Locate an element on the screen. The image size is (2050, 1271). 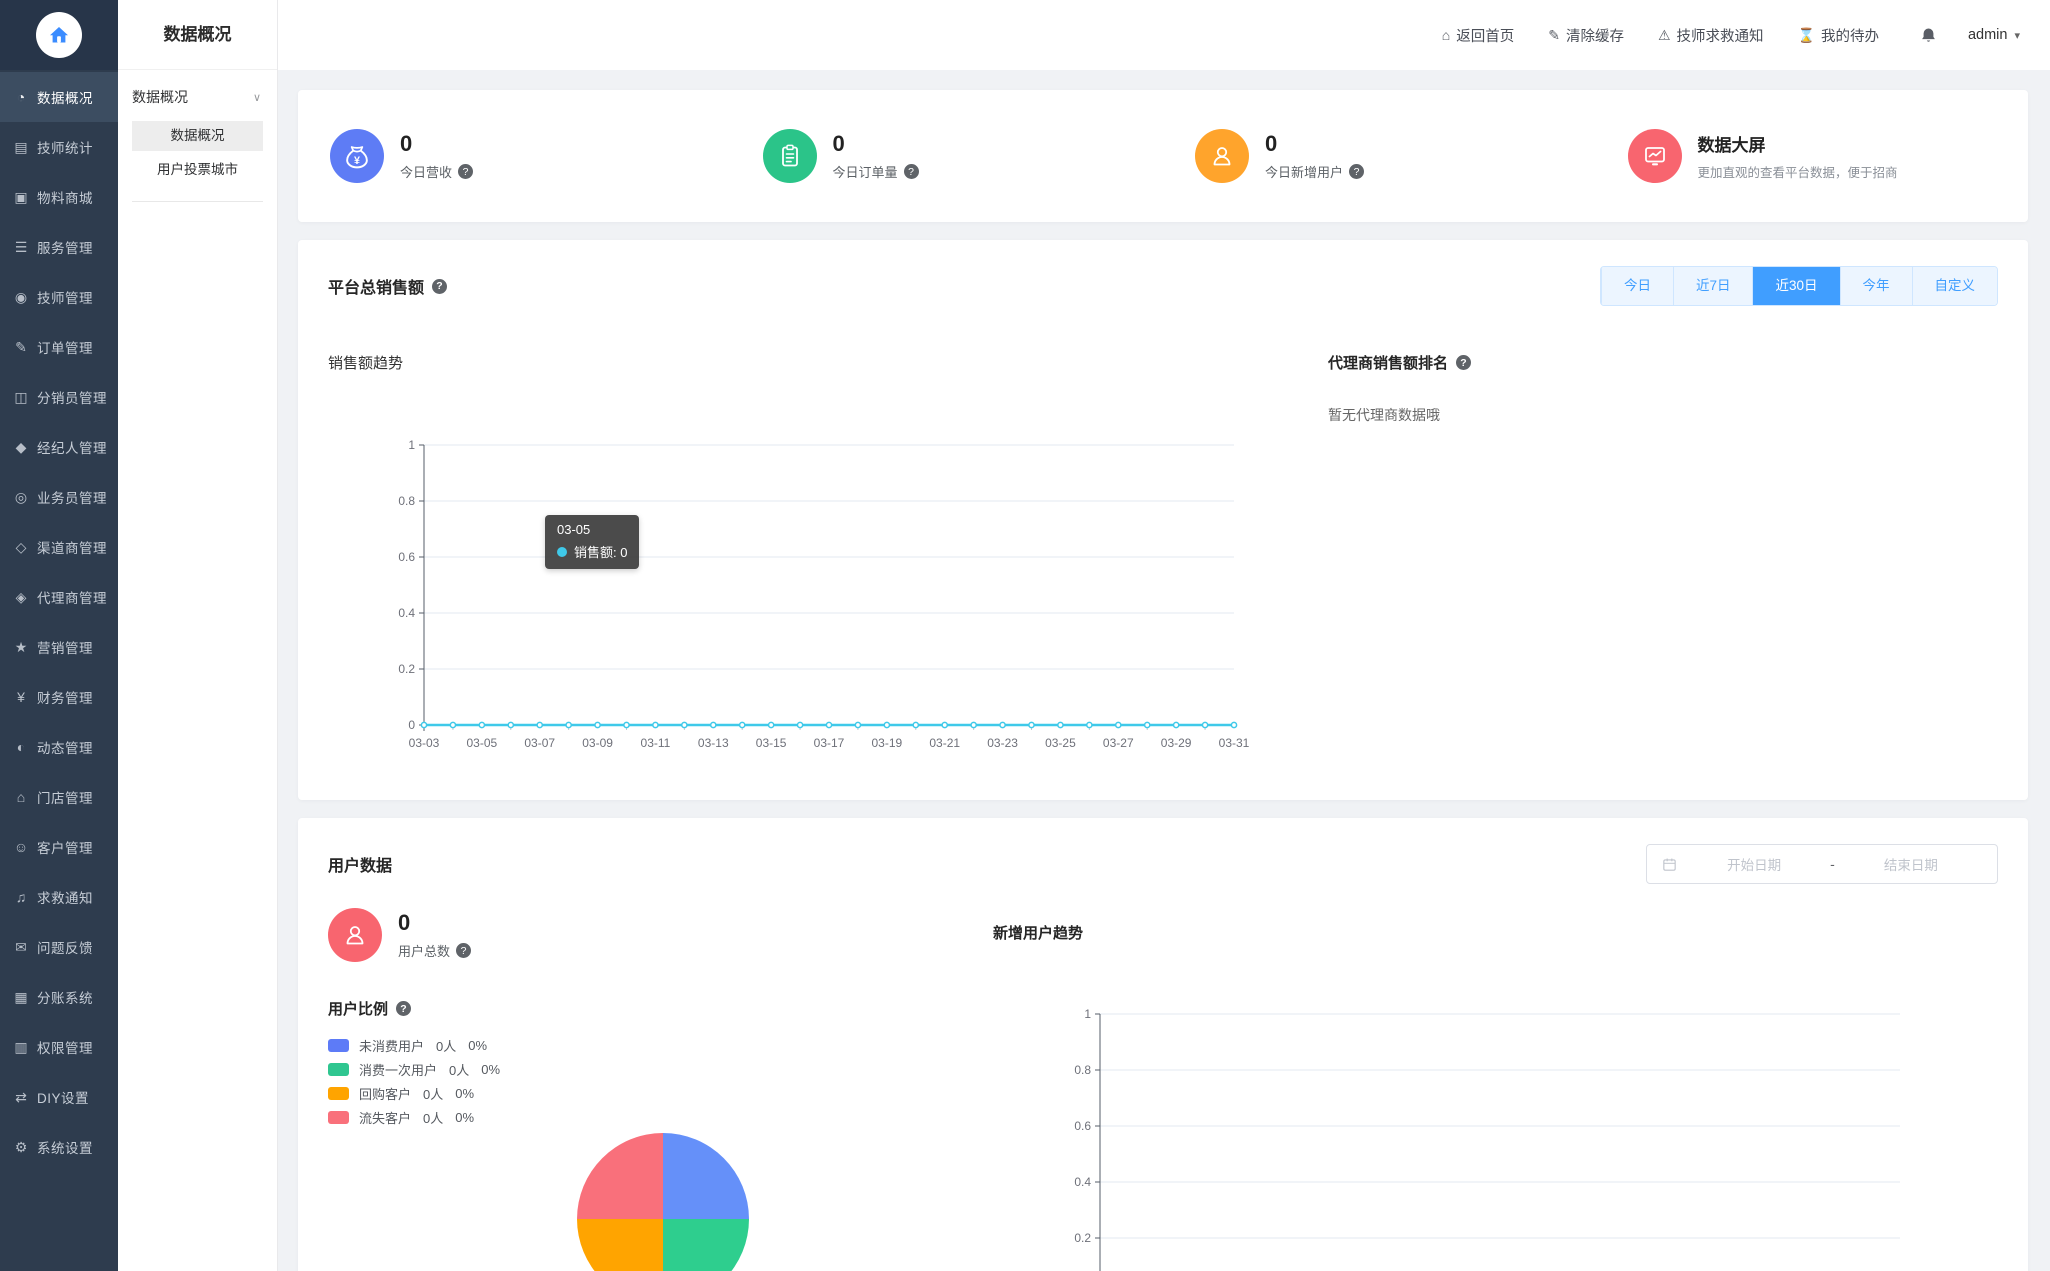
header-link: ⌂ 返回首页 is located at coordinates (1478, 35).